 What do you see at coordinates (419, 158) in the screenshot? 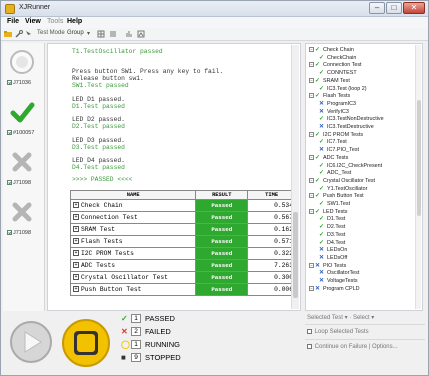
I see `tree-scroll-thumb` at bounding box center [419, 158].